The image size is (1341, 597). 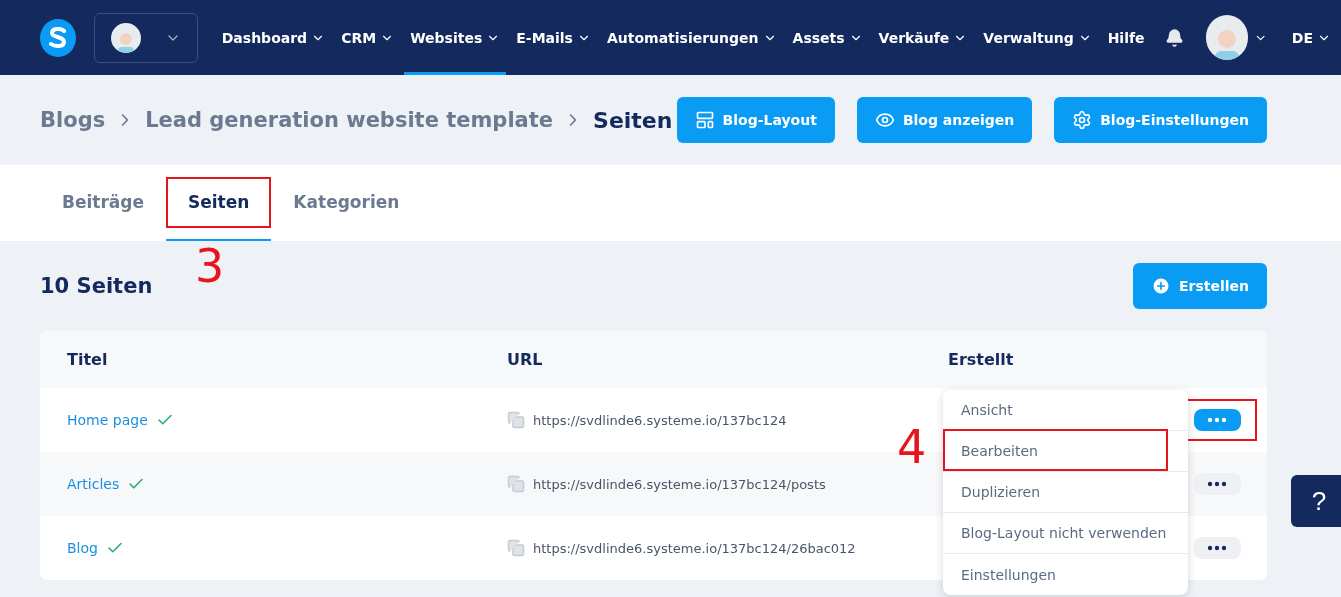 What do you see at coordinates (553, 37) in the screenshot?
I see `nav-item: E-Mails` at bounding box center [553, 37].